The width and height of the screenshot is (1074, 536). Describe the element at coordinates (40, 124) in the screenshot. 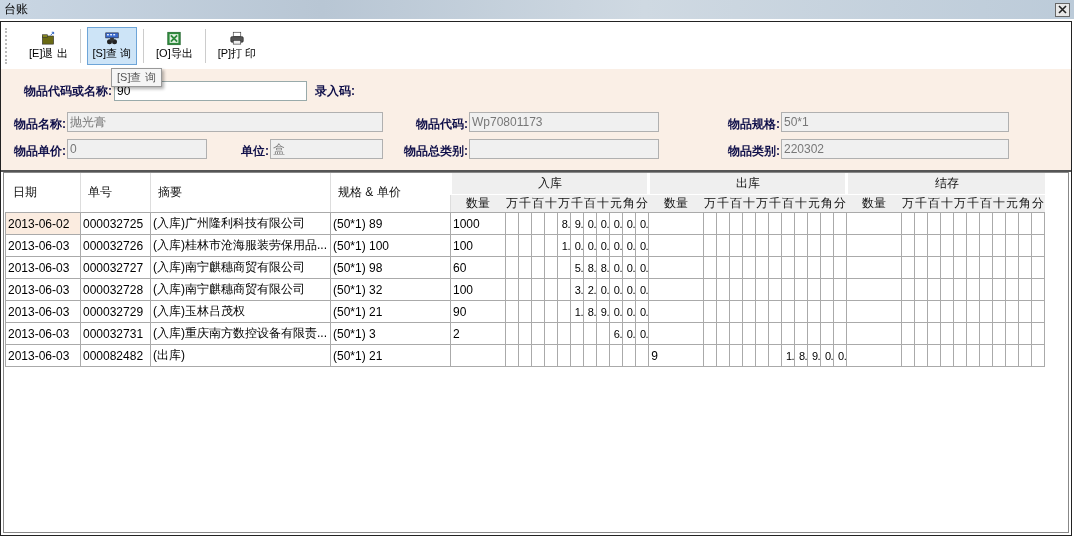

I see `field-label: 物品名称:` at that location.